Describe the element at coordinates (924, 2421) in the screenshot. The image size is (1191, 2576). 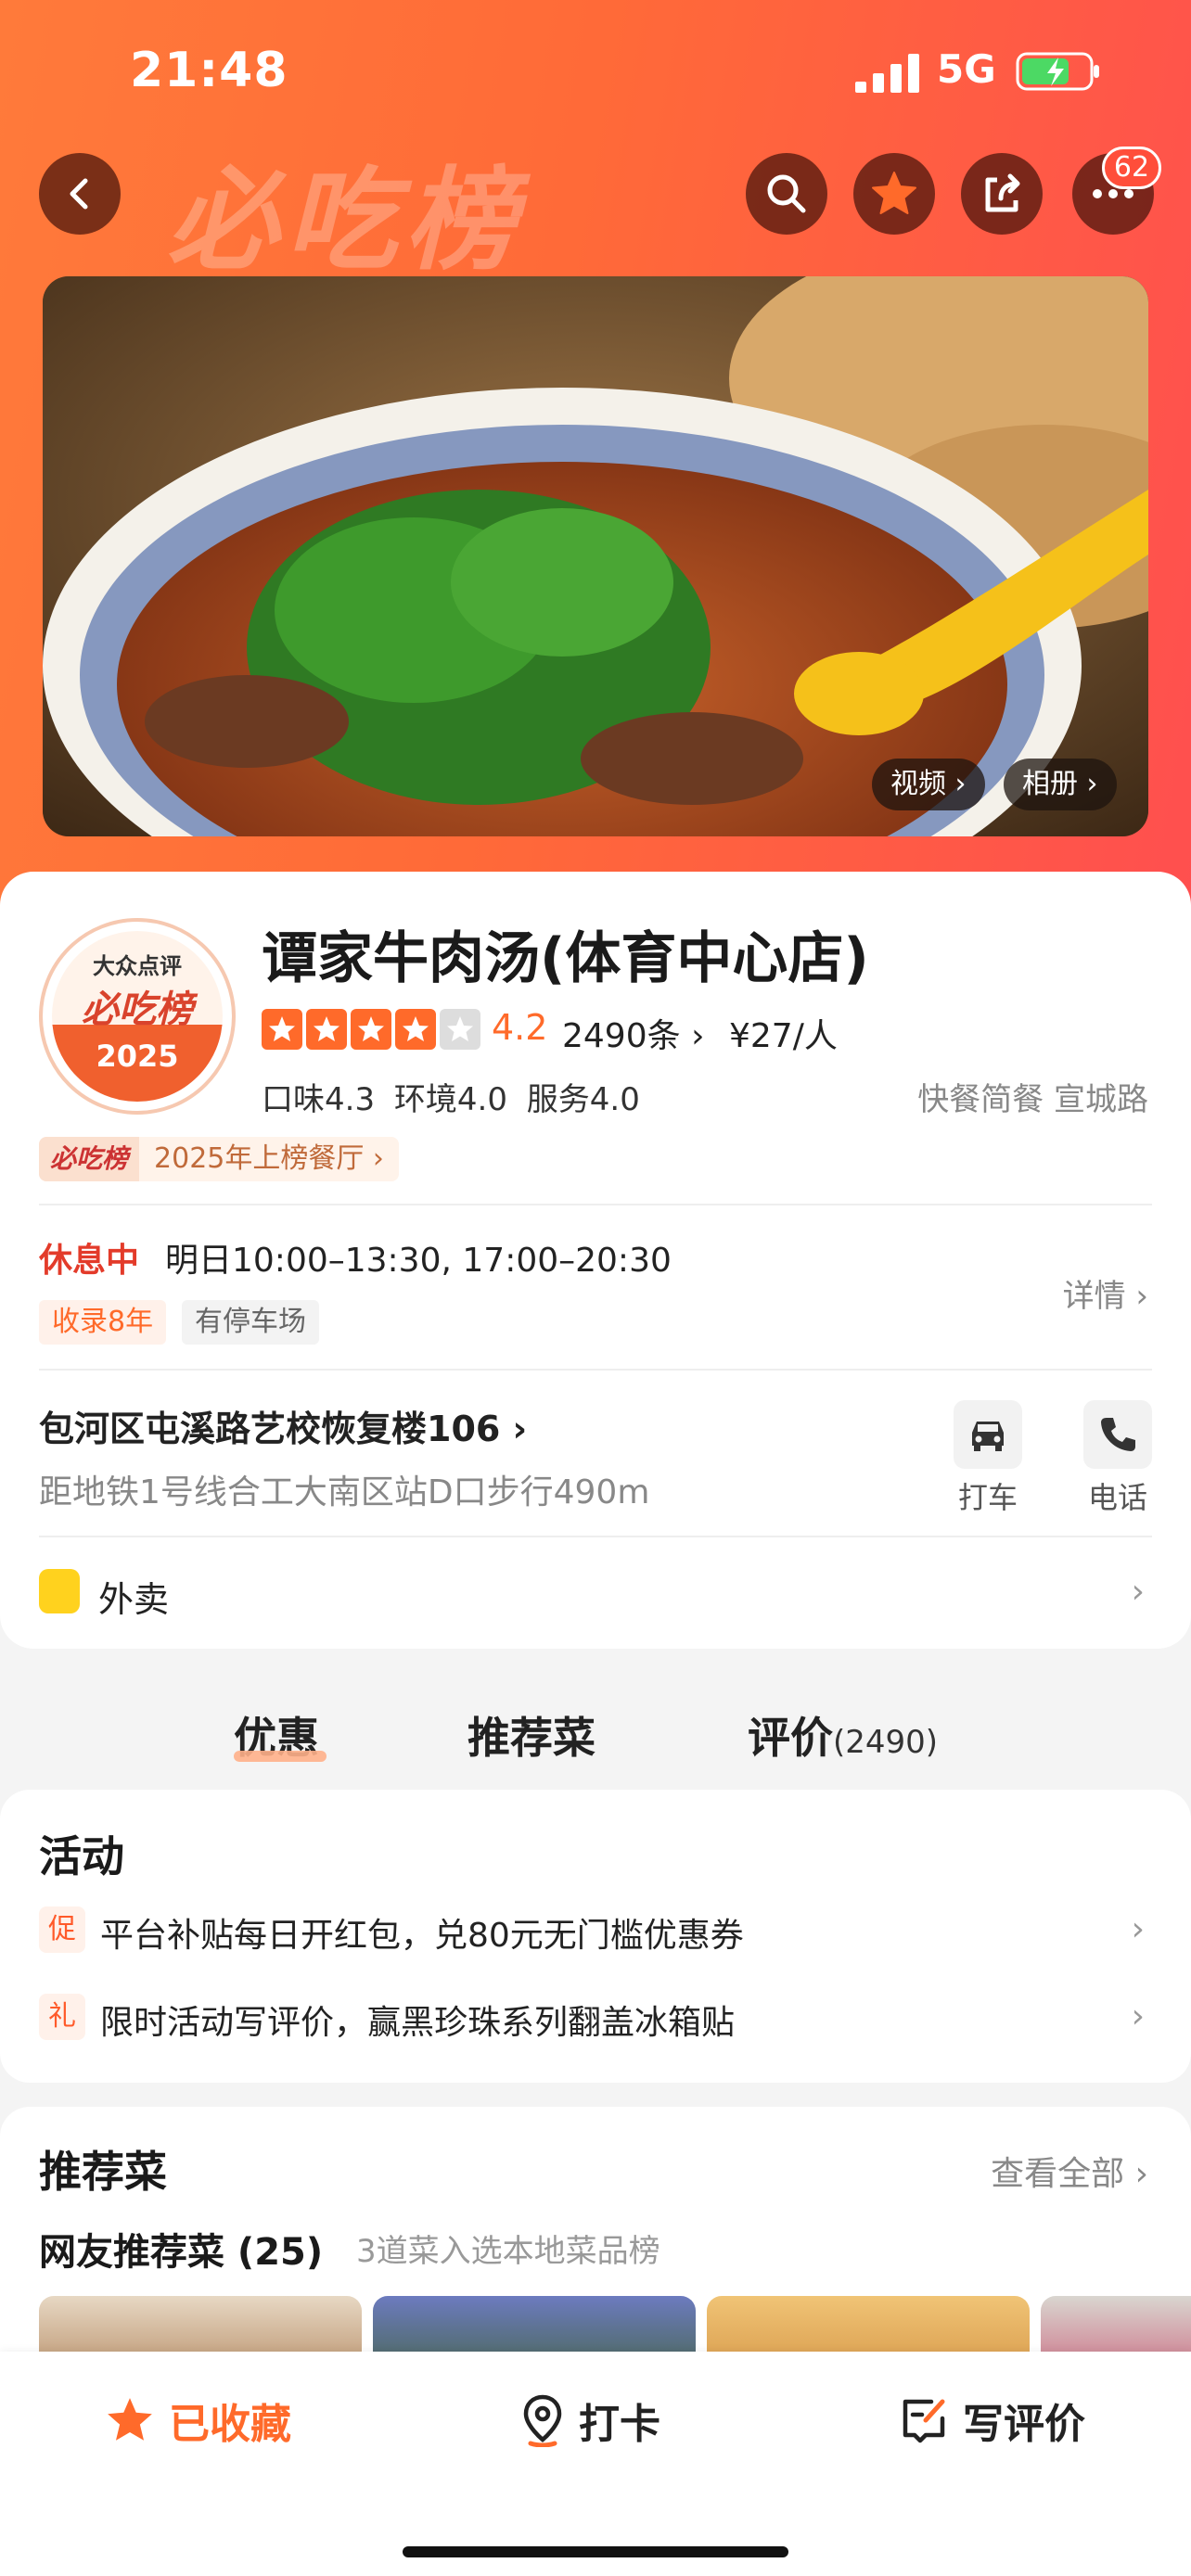
I see `edit-review-icon` at that location.